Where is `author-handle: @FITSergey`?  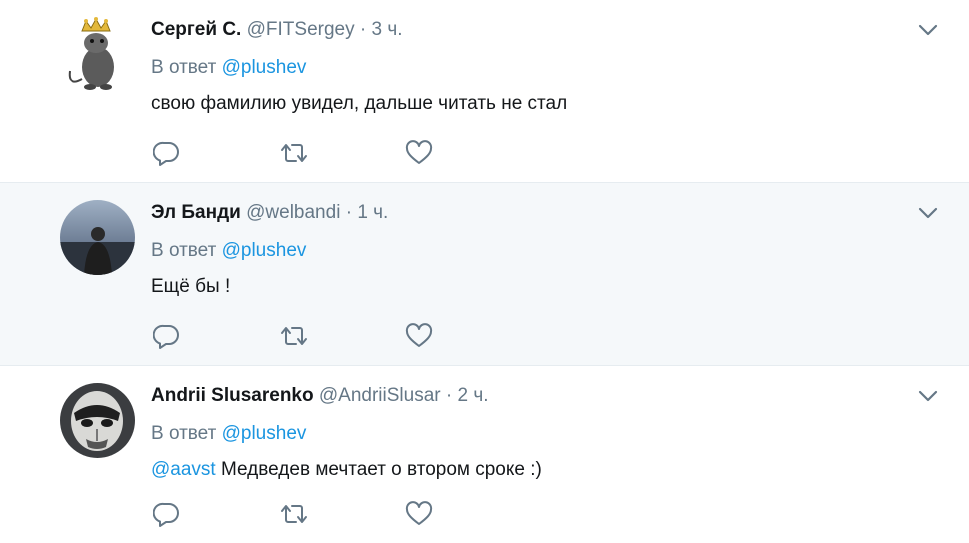 author-handle: @FITSergey is located at coordinates (301, 29).